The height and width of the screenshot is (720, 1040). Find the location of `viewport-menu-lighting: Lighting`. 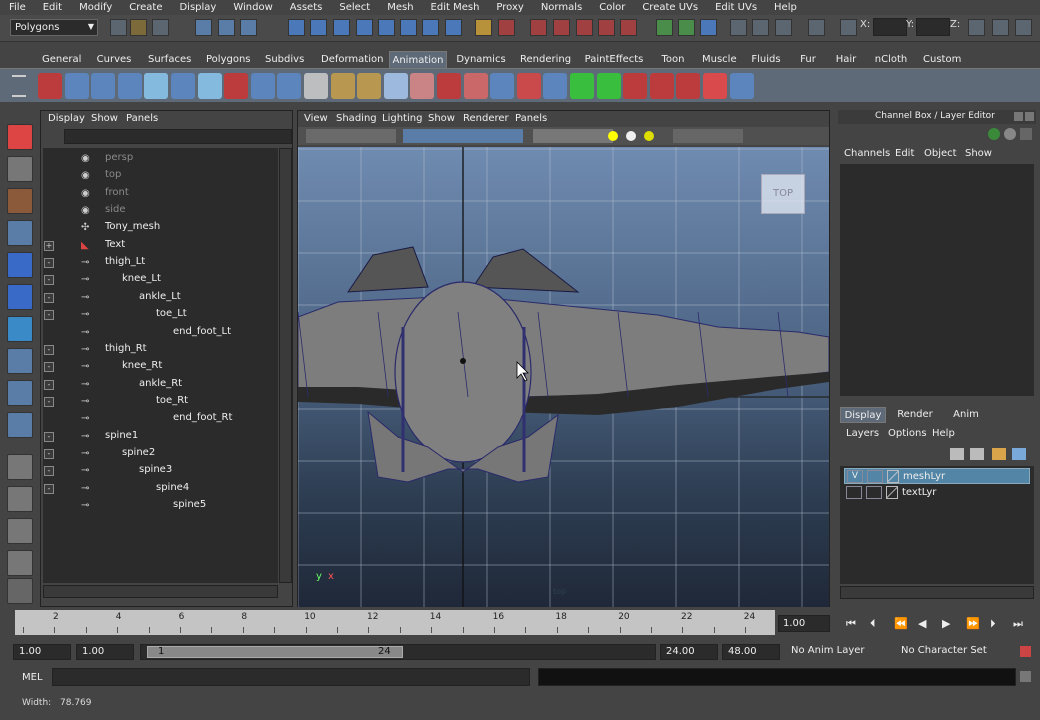

viewport-menu-lighting: Lighting is located at coordinates (402, 118).